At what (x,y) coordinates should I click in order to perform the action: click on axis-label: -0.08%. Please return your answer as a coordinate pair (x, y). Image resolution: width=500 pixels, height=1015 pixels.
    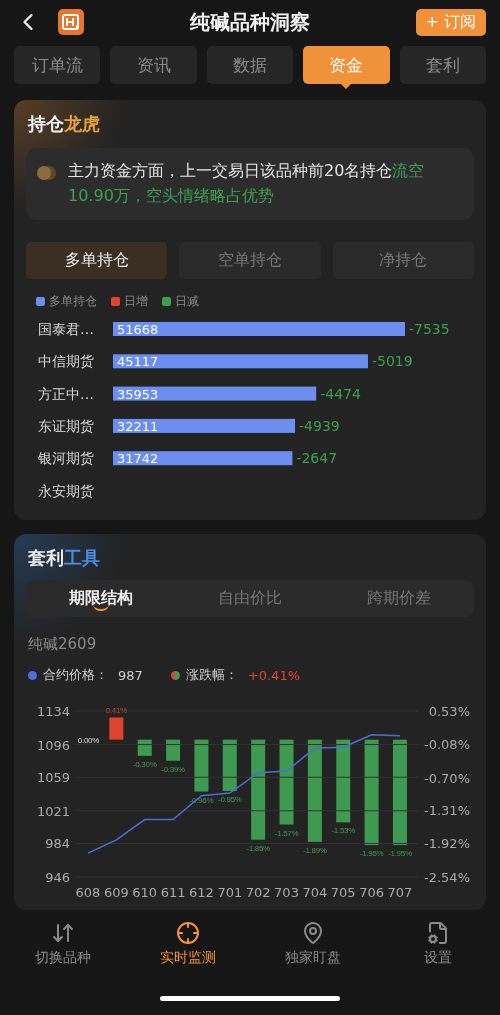
    Looking at the image, I should click on (447, 744).